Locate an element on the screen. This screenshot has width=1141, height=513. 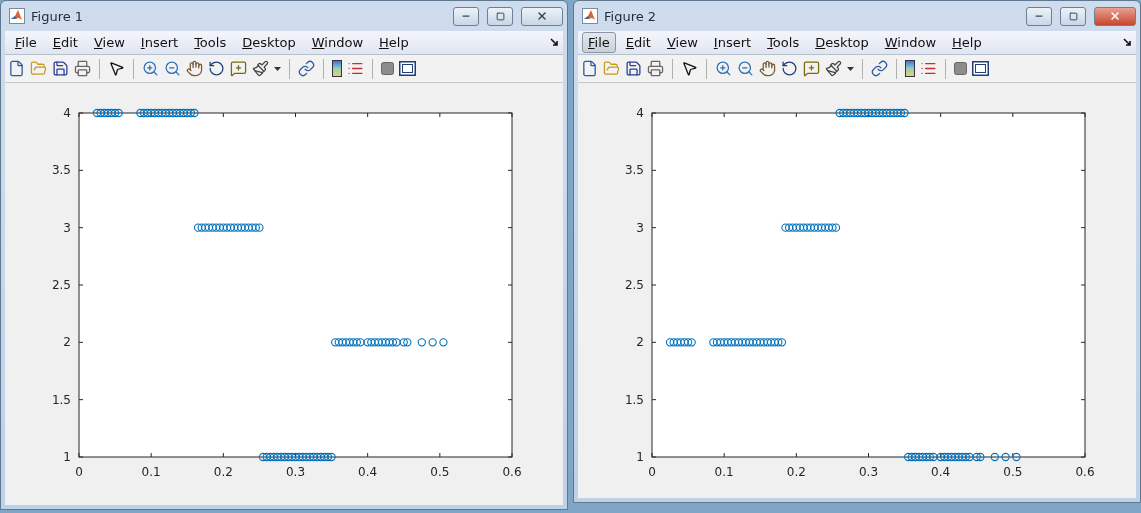
window-title: Figure 2 is located at coordinates (631, 16).